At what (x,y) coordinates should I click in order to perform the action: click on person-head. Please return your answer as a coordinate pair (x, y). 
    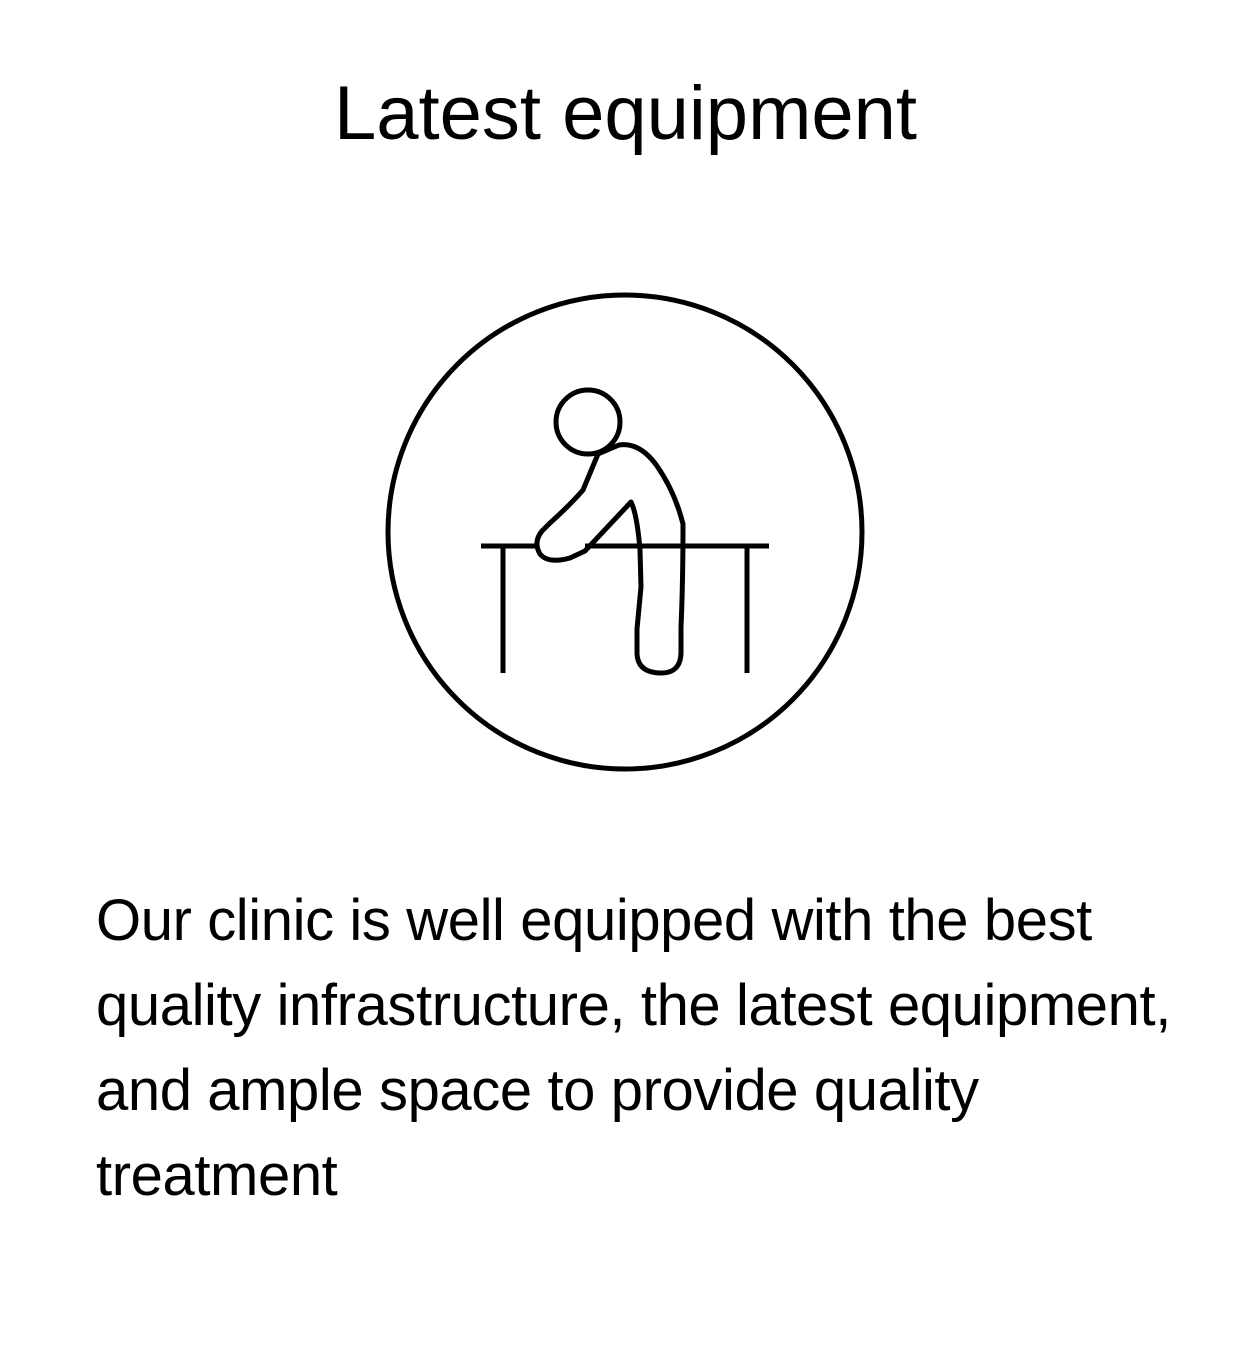
    Looking at the image, I should click on (588, 422).